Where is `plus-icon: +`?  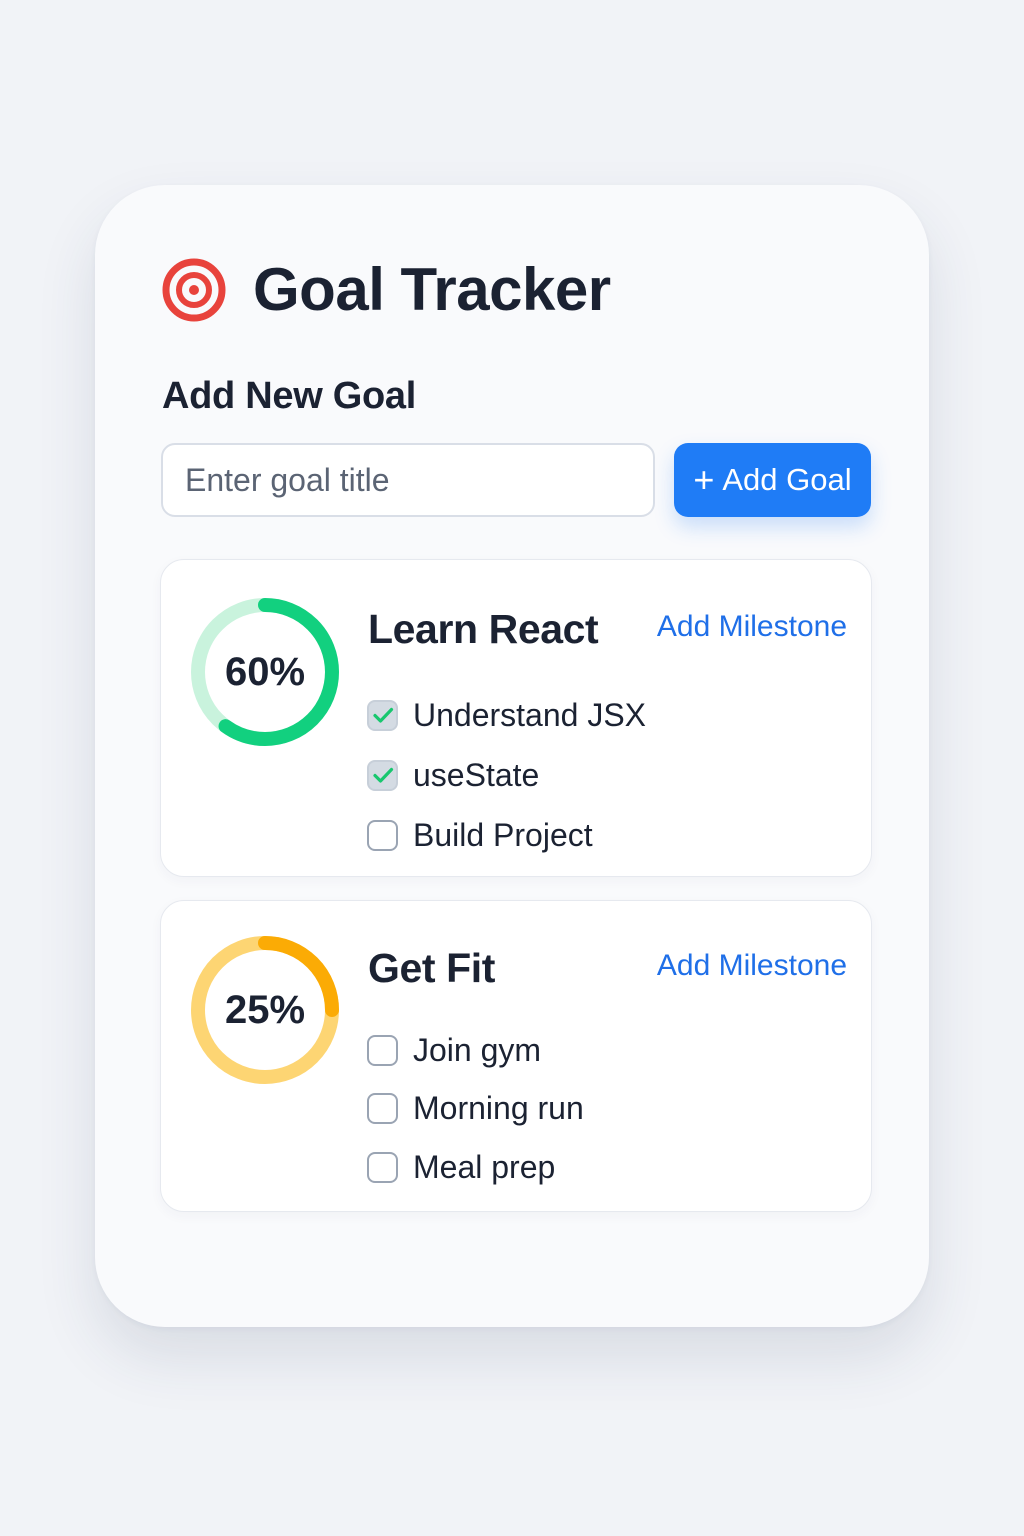 plus-icon: + is located at coordinates (704, 479).